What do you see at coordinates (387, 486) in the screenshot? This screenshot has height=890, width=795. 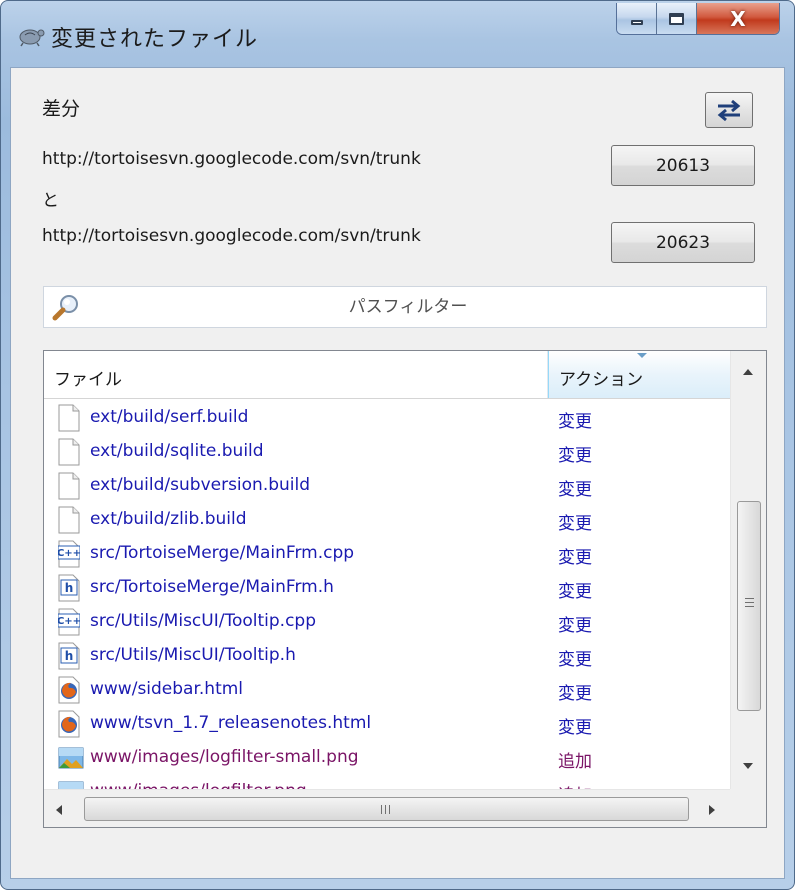 I see `file-row: ext/build/subversion.build 変更` at bounding box center [387, 486].